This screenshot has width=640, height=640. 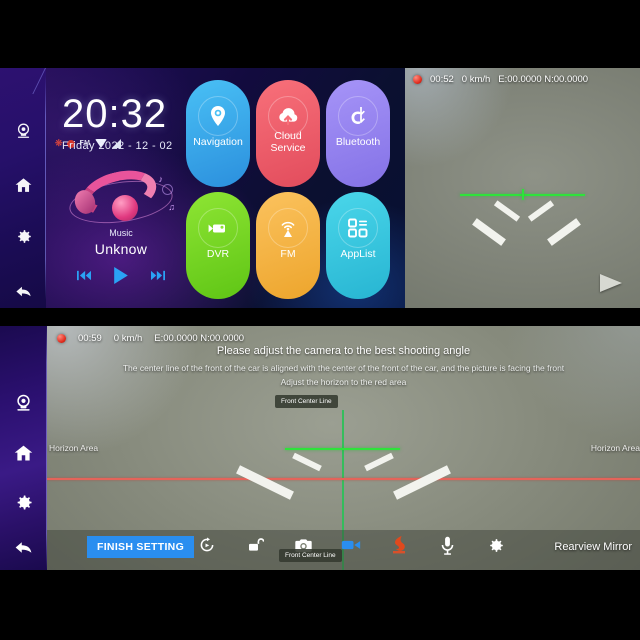 I want to click on front-center-line-tag-bottom: Front Center Line, so click(x=310, y=555).